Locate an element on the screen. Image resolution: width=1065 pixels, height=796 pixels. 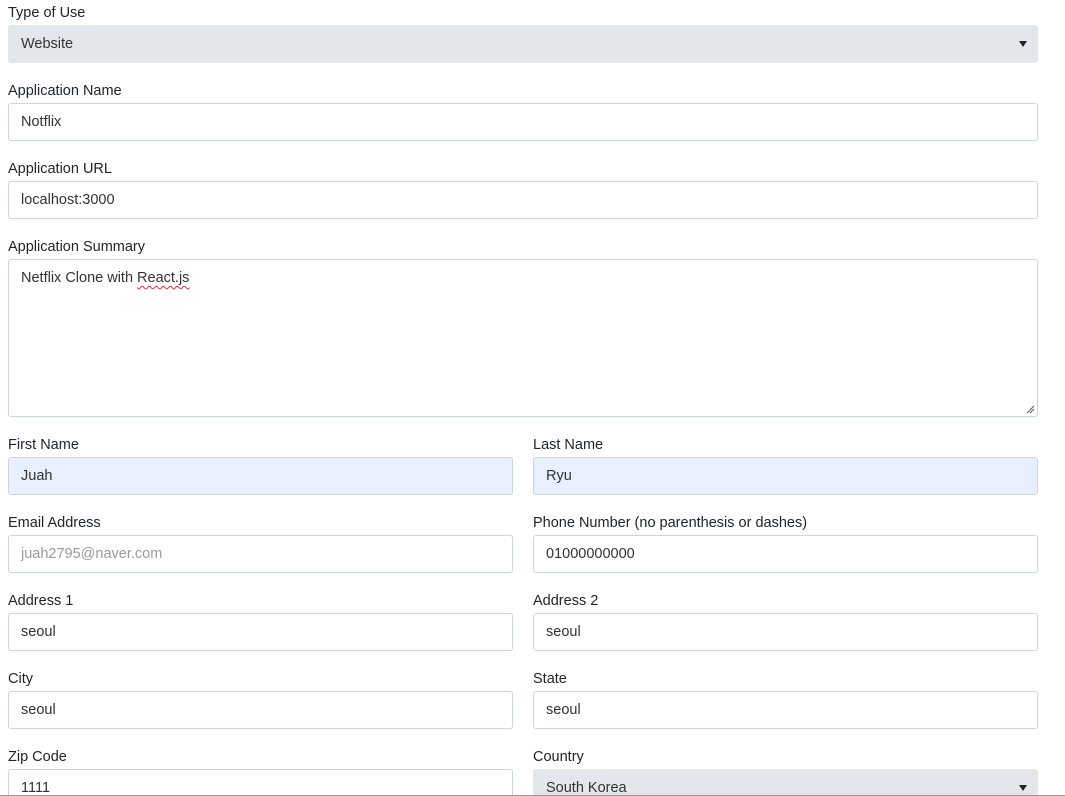
zip-group: Zip Code 1111 is located at coordinates (260, 770).